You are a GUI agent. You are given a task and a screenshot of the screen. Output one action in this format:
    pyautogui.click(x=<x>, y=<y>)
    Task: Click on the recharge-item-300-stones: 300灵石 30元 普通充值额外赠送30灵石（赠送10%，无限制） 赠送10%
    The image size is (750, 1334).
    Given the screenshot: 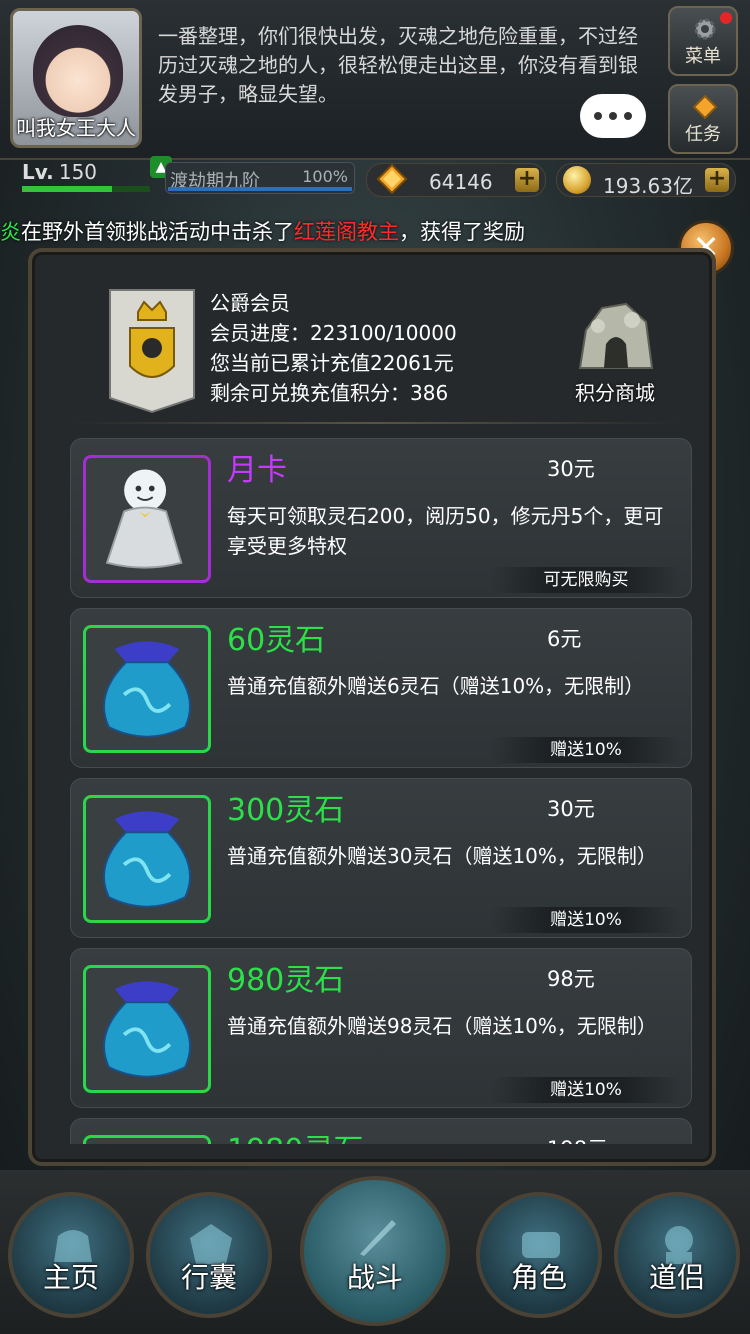 What is the action you would take?
    pyautogui.click(x=381, y=858)
    